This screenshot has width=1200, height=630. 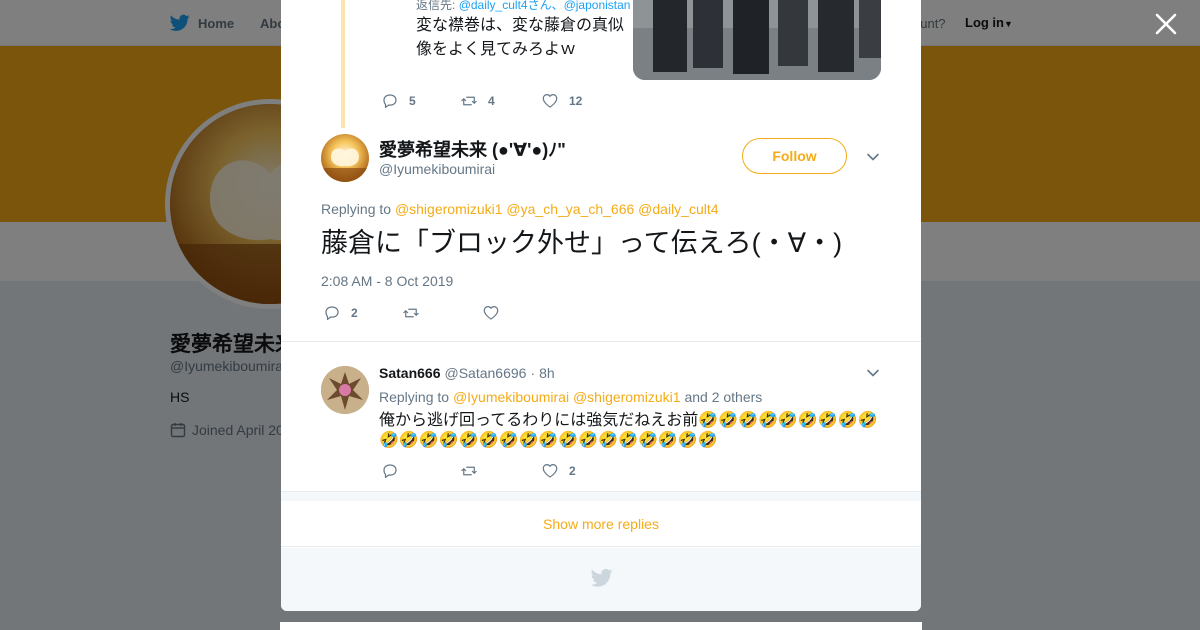 What do you see at coordinates (340, 313) in the screenshot?
I see `main-reply-action: 2` at bounding box center [340, 313].